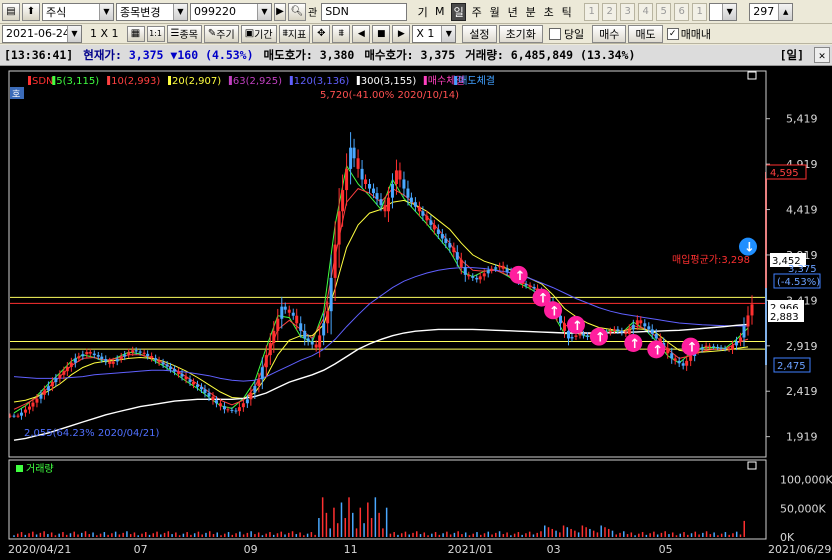 The height and width of the screenshot is (560, 832). I want to click on date-picker: 2021-06-24 ▼, so click(42, 33).